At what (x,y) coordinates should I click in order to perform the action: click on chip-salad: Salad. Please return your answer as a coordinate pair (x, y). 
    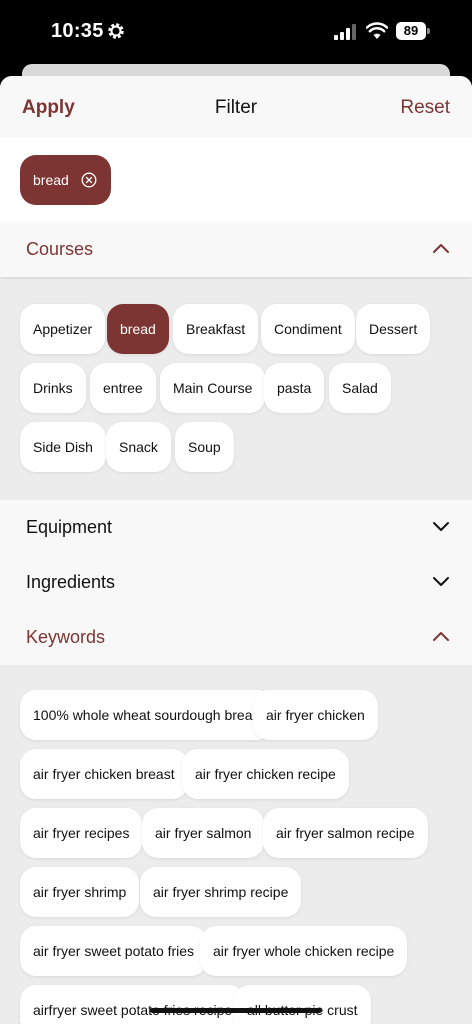
    Looking at the image, I should click on (360, 388).